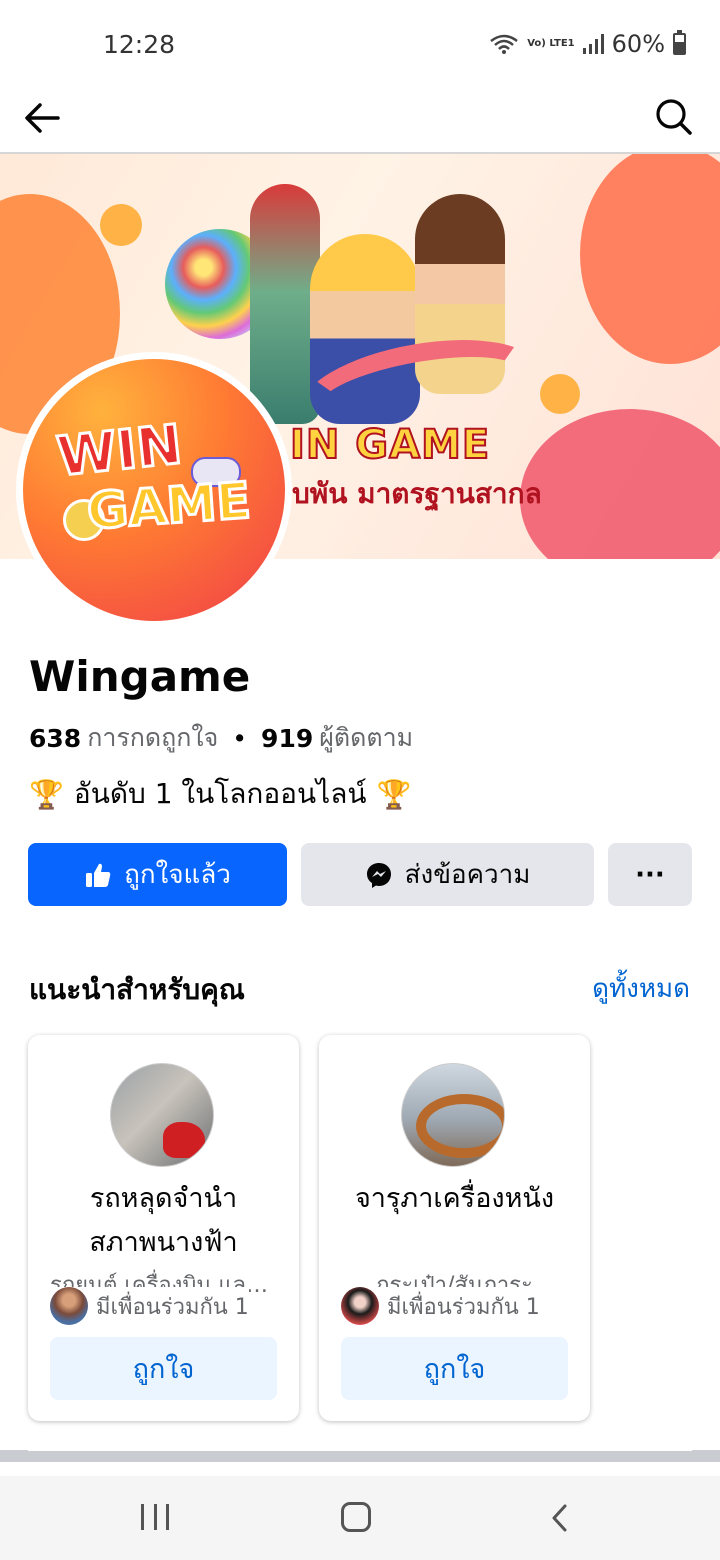 This screenshot has width=720, height=1560. Describe the element at coordinates (98, 875) in the screenshot. I see `thumbs-up-icon` at that location.